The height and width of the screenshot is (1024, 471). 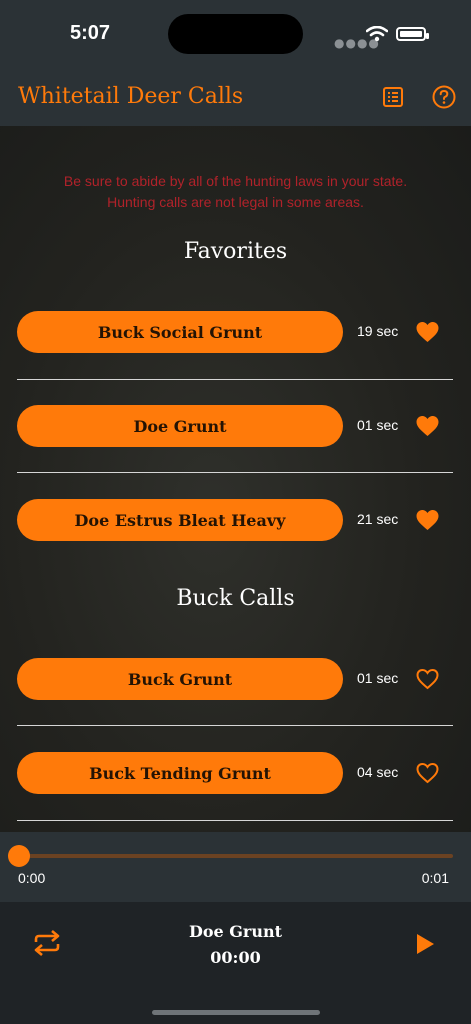 I want to click on call-duration: 19 sec, so click(x=378, y=331).